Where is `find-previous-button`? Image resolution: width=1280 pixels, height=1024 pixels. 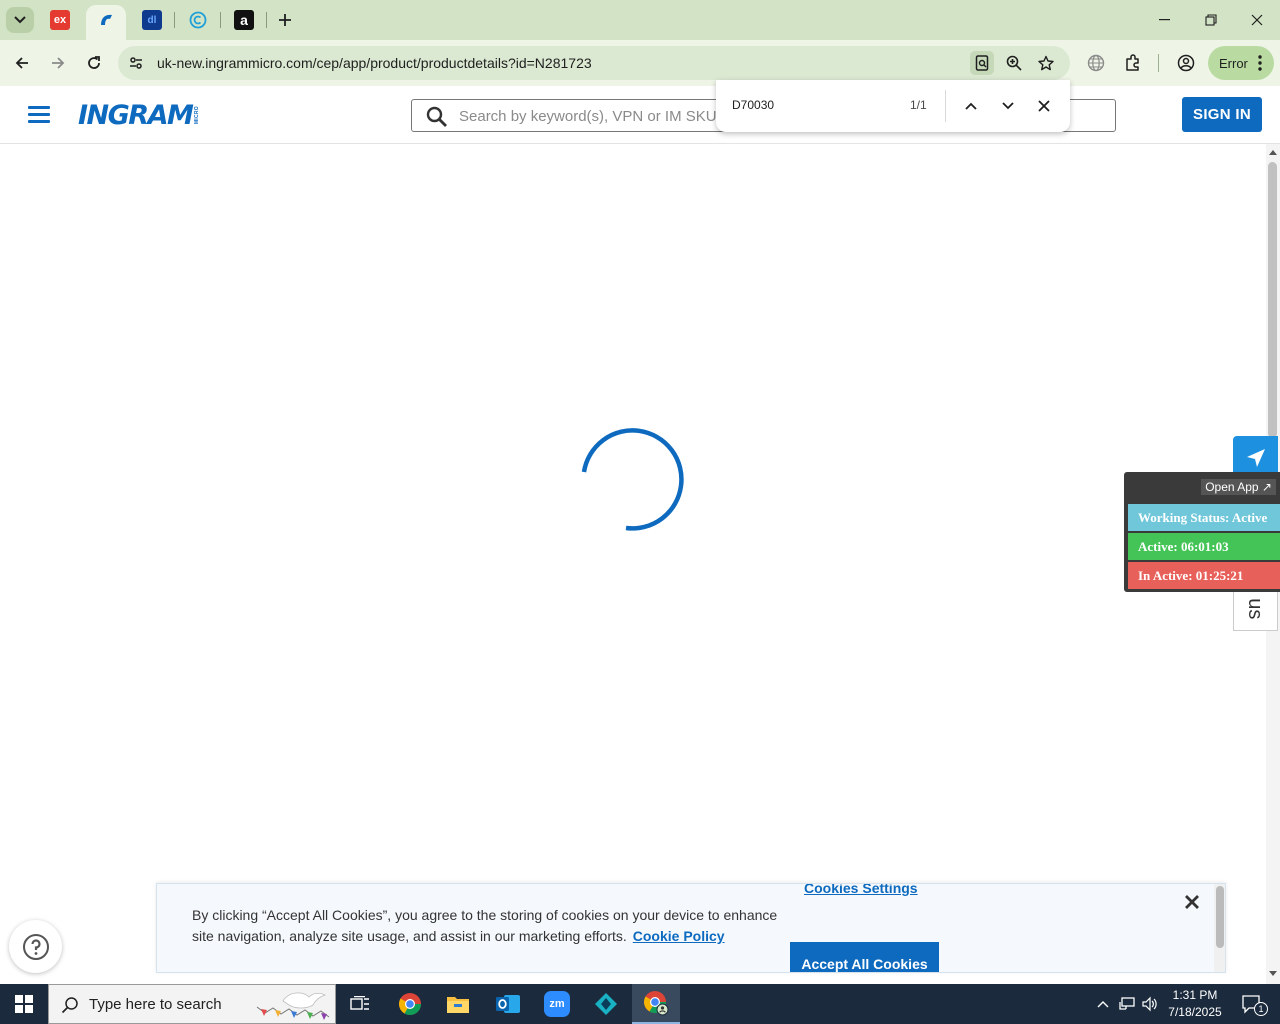
find-previous-button is located at coordinates (971, 106).